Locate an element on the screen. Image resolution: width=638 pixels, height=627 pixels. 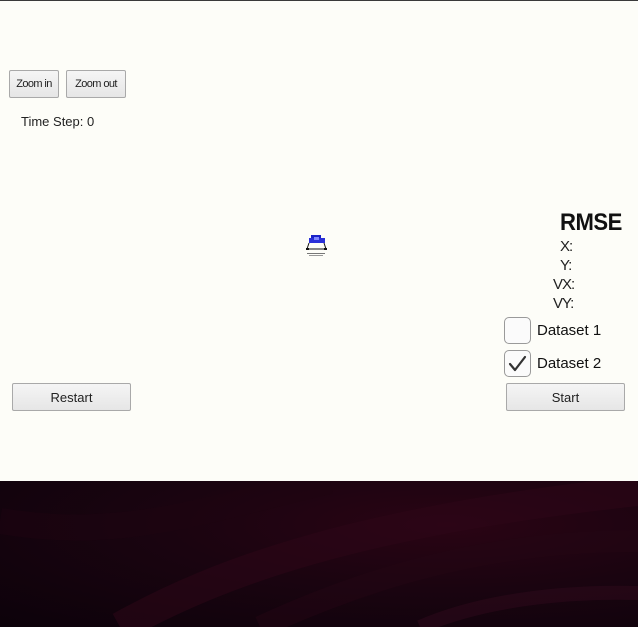
rmse-vx-label: VX: is located at coordinates (564, 284).